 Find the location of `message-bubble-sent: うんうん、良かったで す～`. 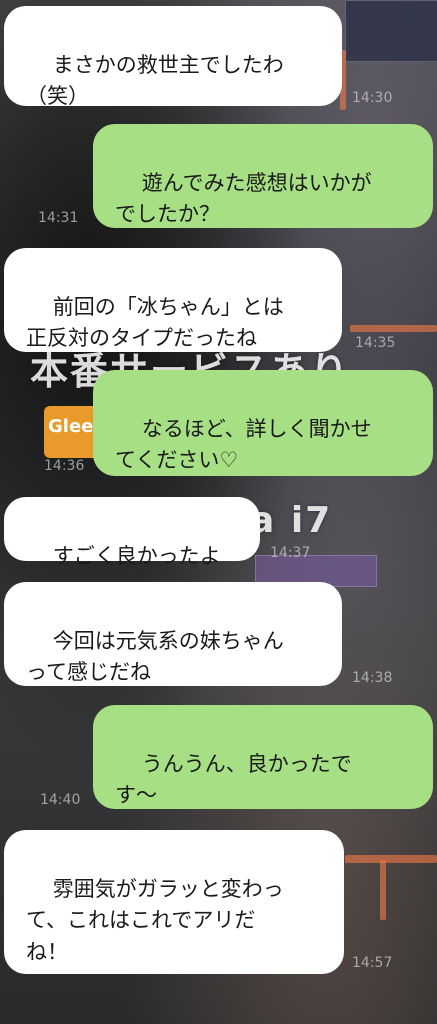

message-bubble-sent: うんうん、良かったで す～ is located at coordinates (263, 757).